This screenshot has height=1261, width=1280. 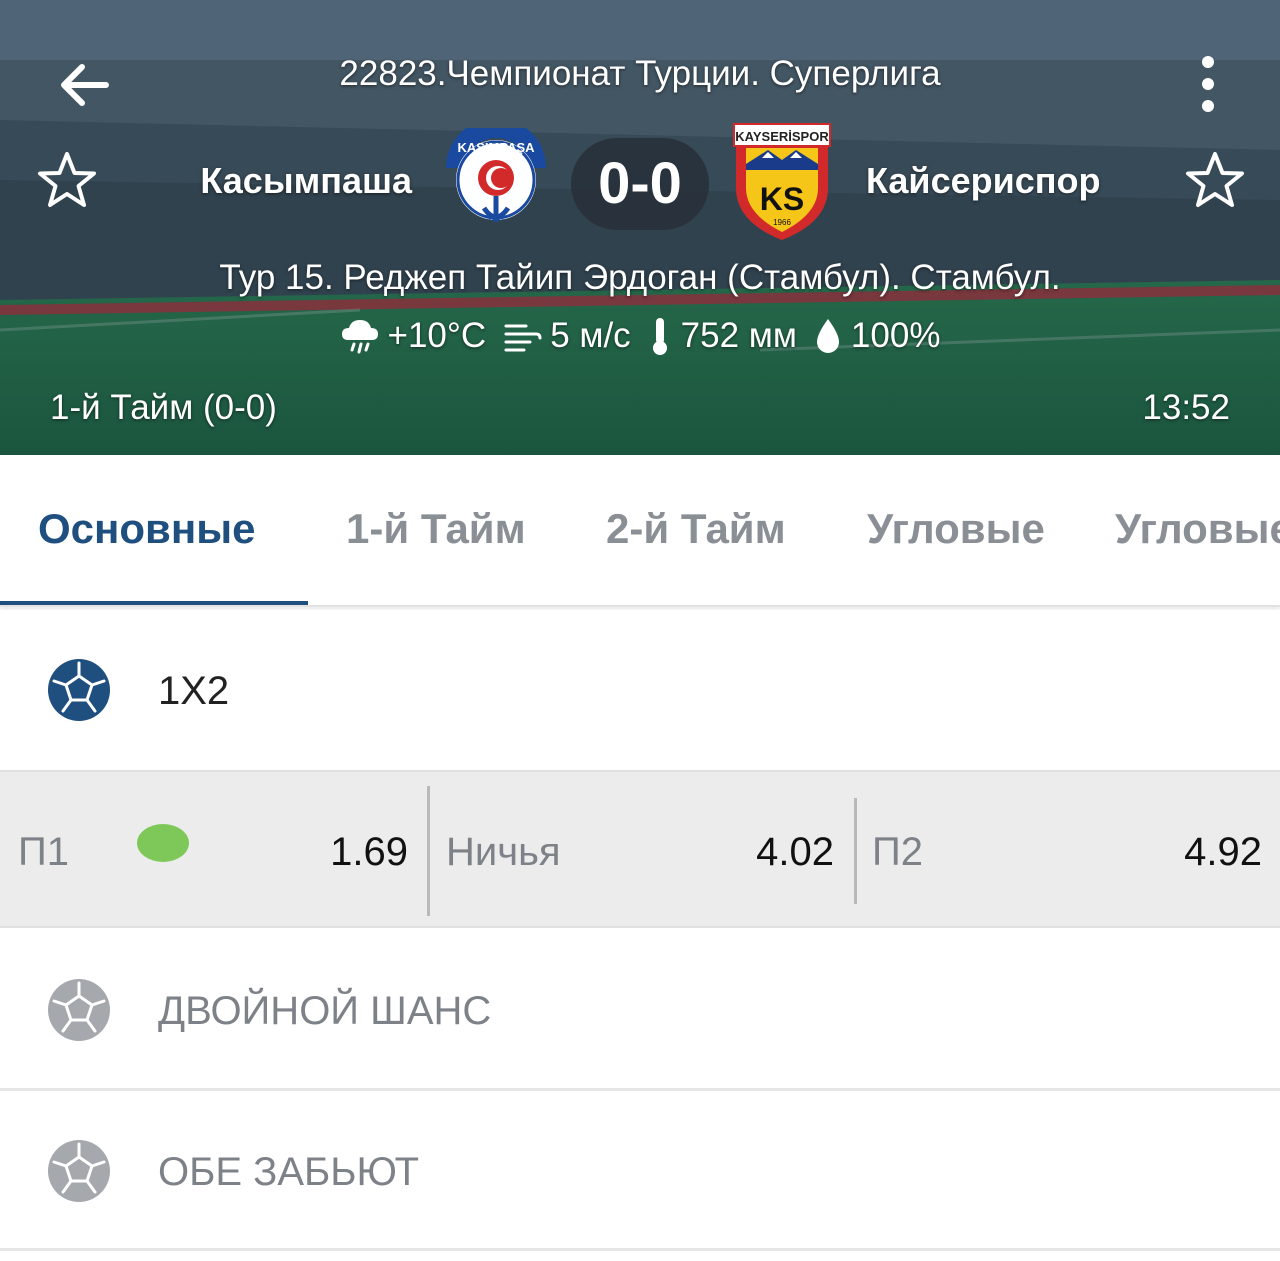 I want to click on temperature: +10°C, so click(x=413, y=336).